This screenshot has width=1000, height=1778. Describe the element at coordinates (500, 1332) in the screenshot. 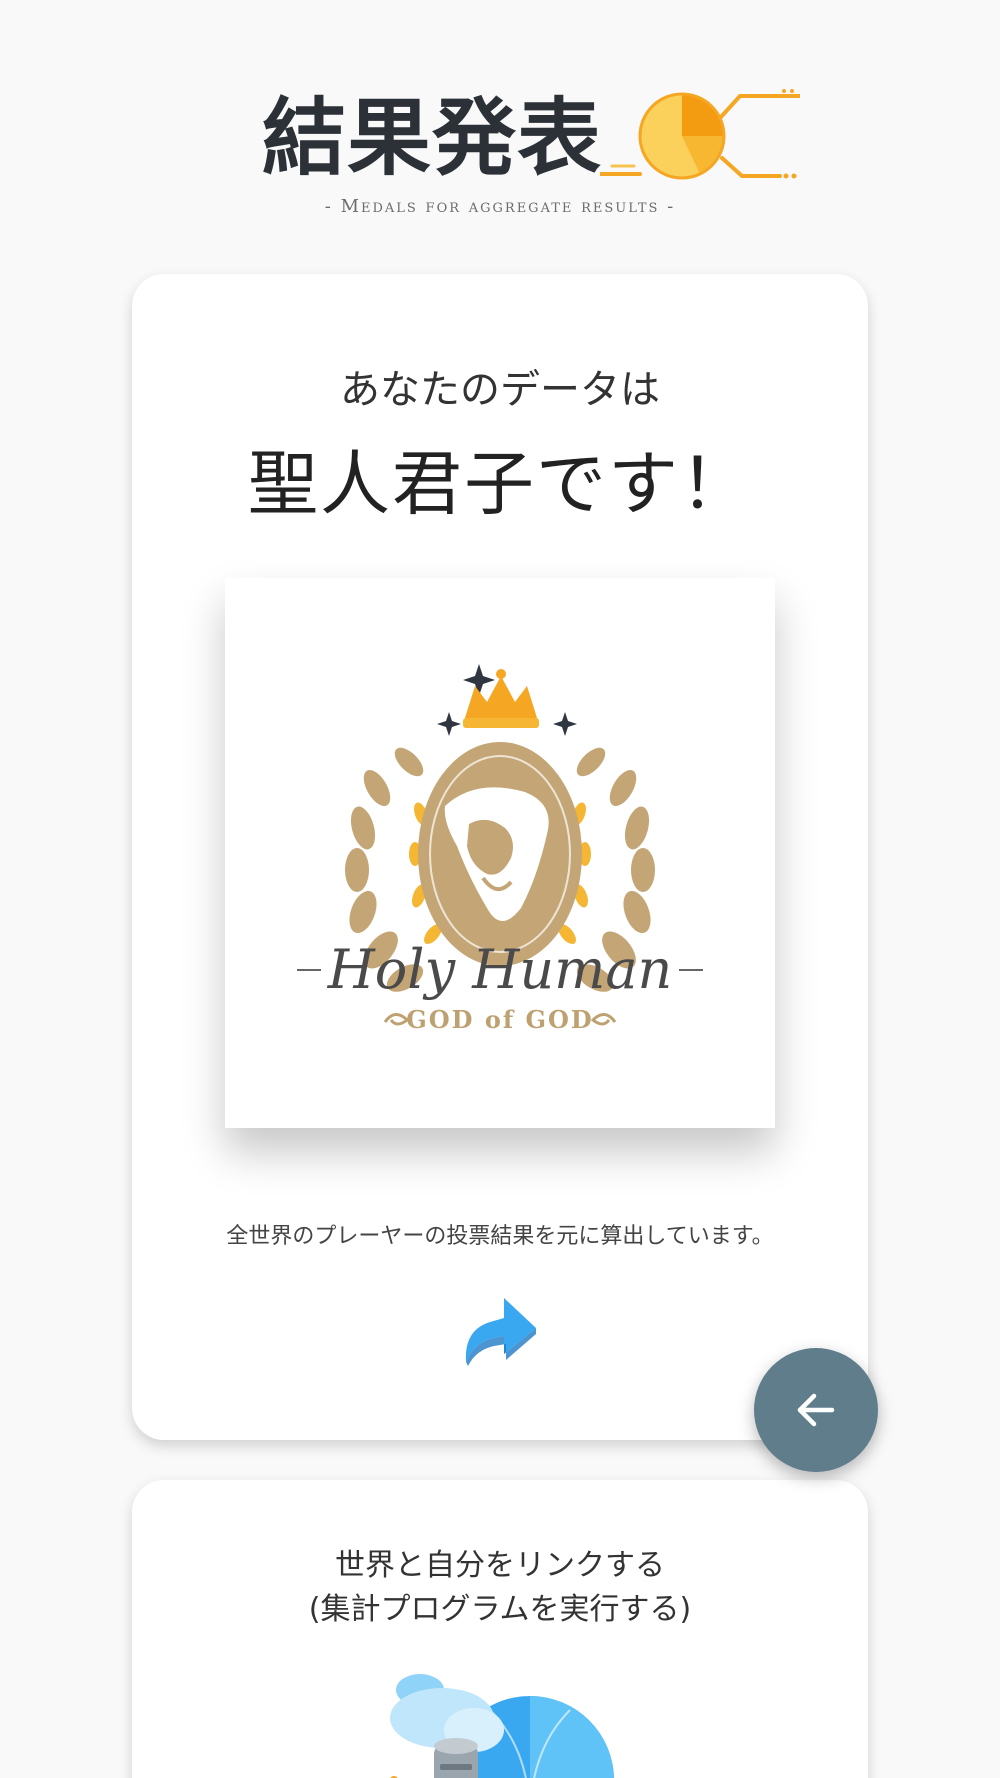

I see `share-arrow-icon` at that location.